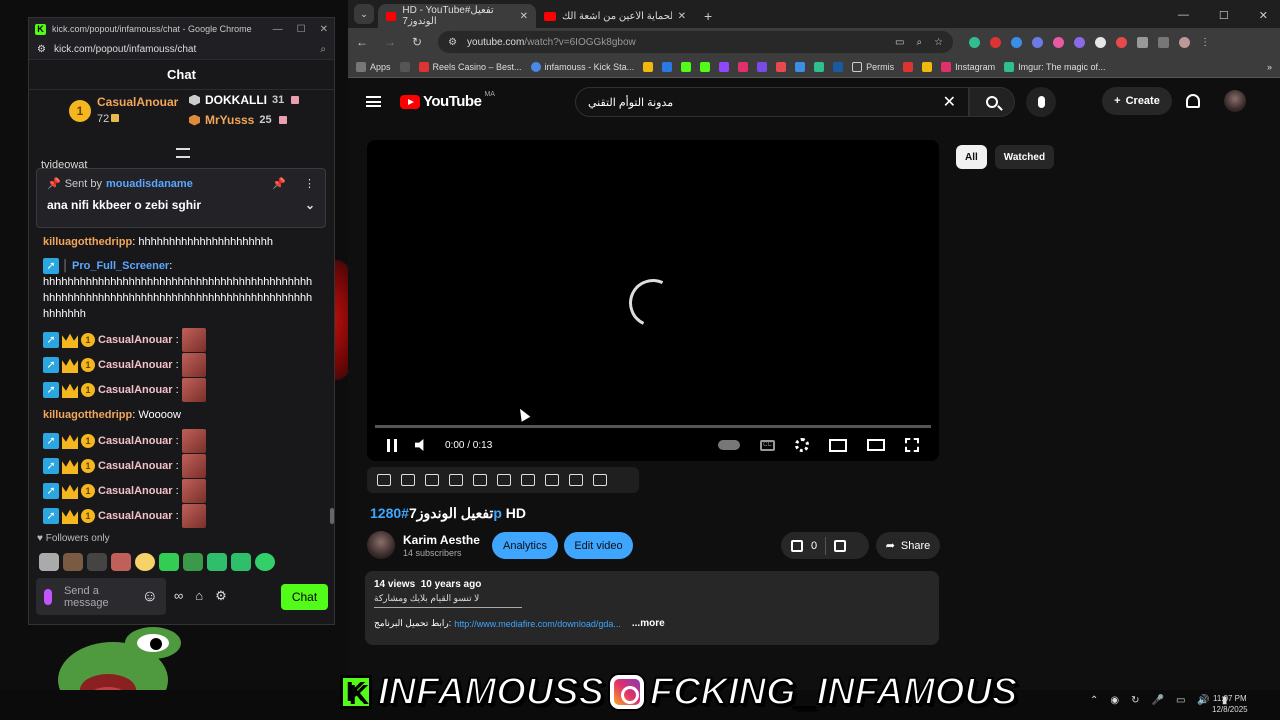 Image resolution: width=1280 pixels, height=720 pixels. What do you see at coordinates (332, 516) in the screenshot?
I see `chat-scrollbar` at bounding box center [332, 516].